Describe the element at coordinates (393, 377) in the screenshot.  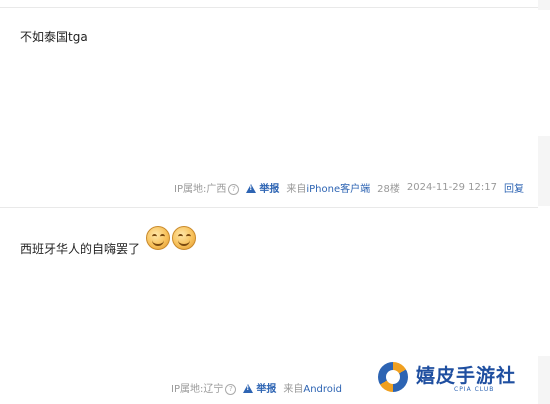
I see `watermark-logo-icon` at that location.